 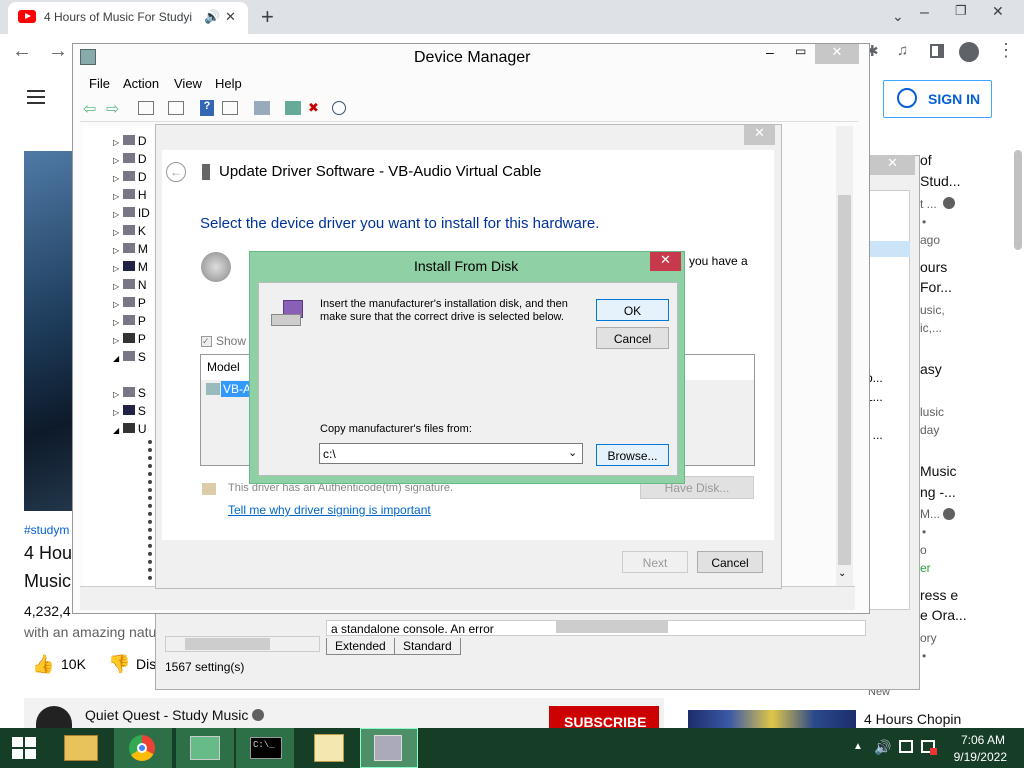 I want to click on scan-hardware-icon, so click(x=262, y=108).